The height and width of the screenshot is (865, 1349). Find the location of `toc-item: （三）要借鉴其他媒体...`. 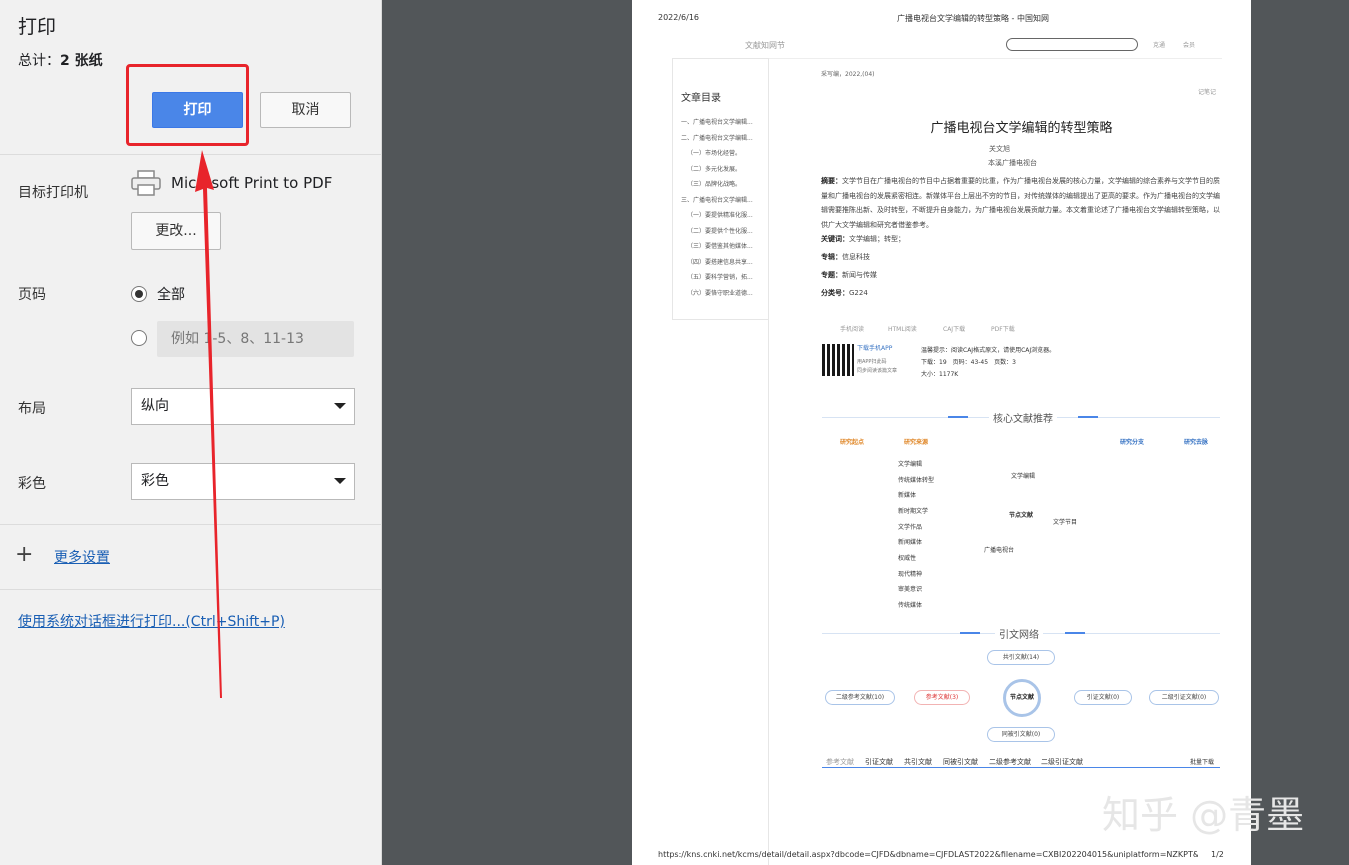

toc-item: （三）要借鉴其他媒体... is located at coordinates (720, 246).